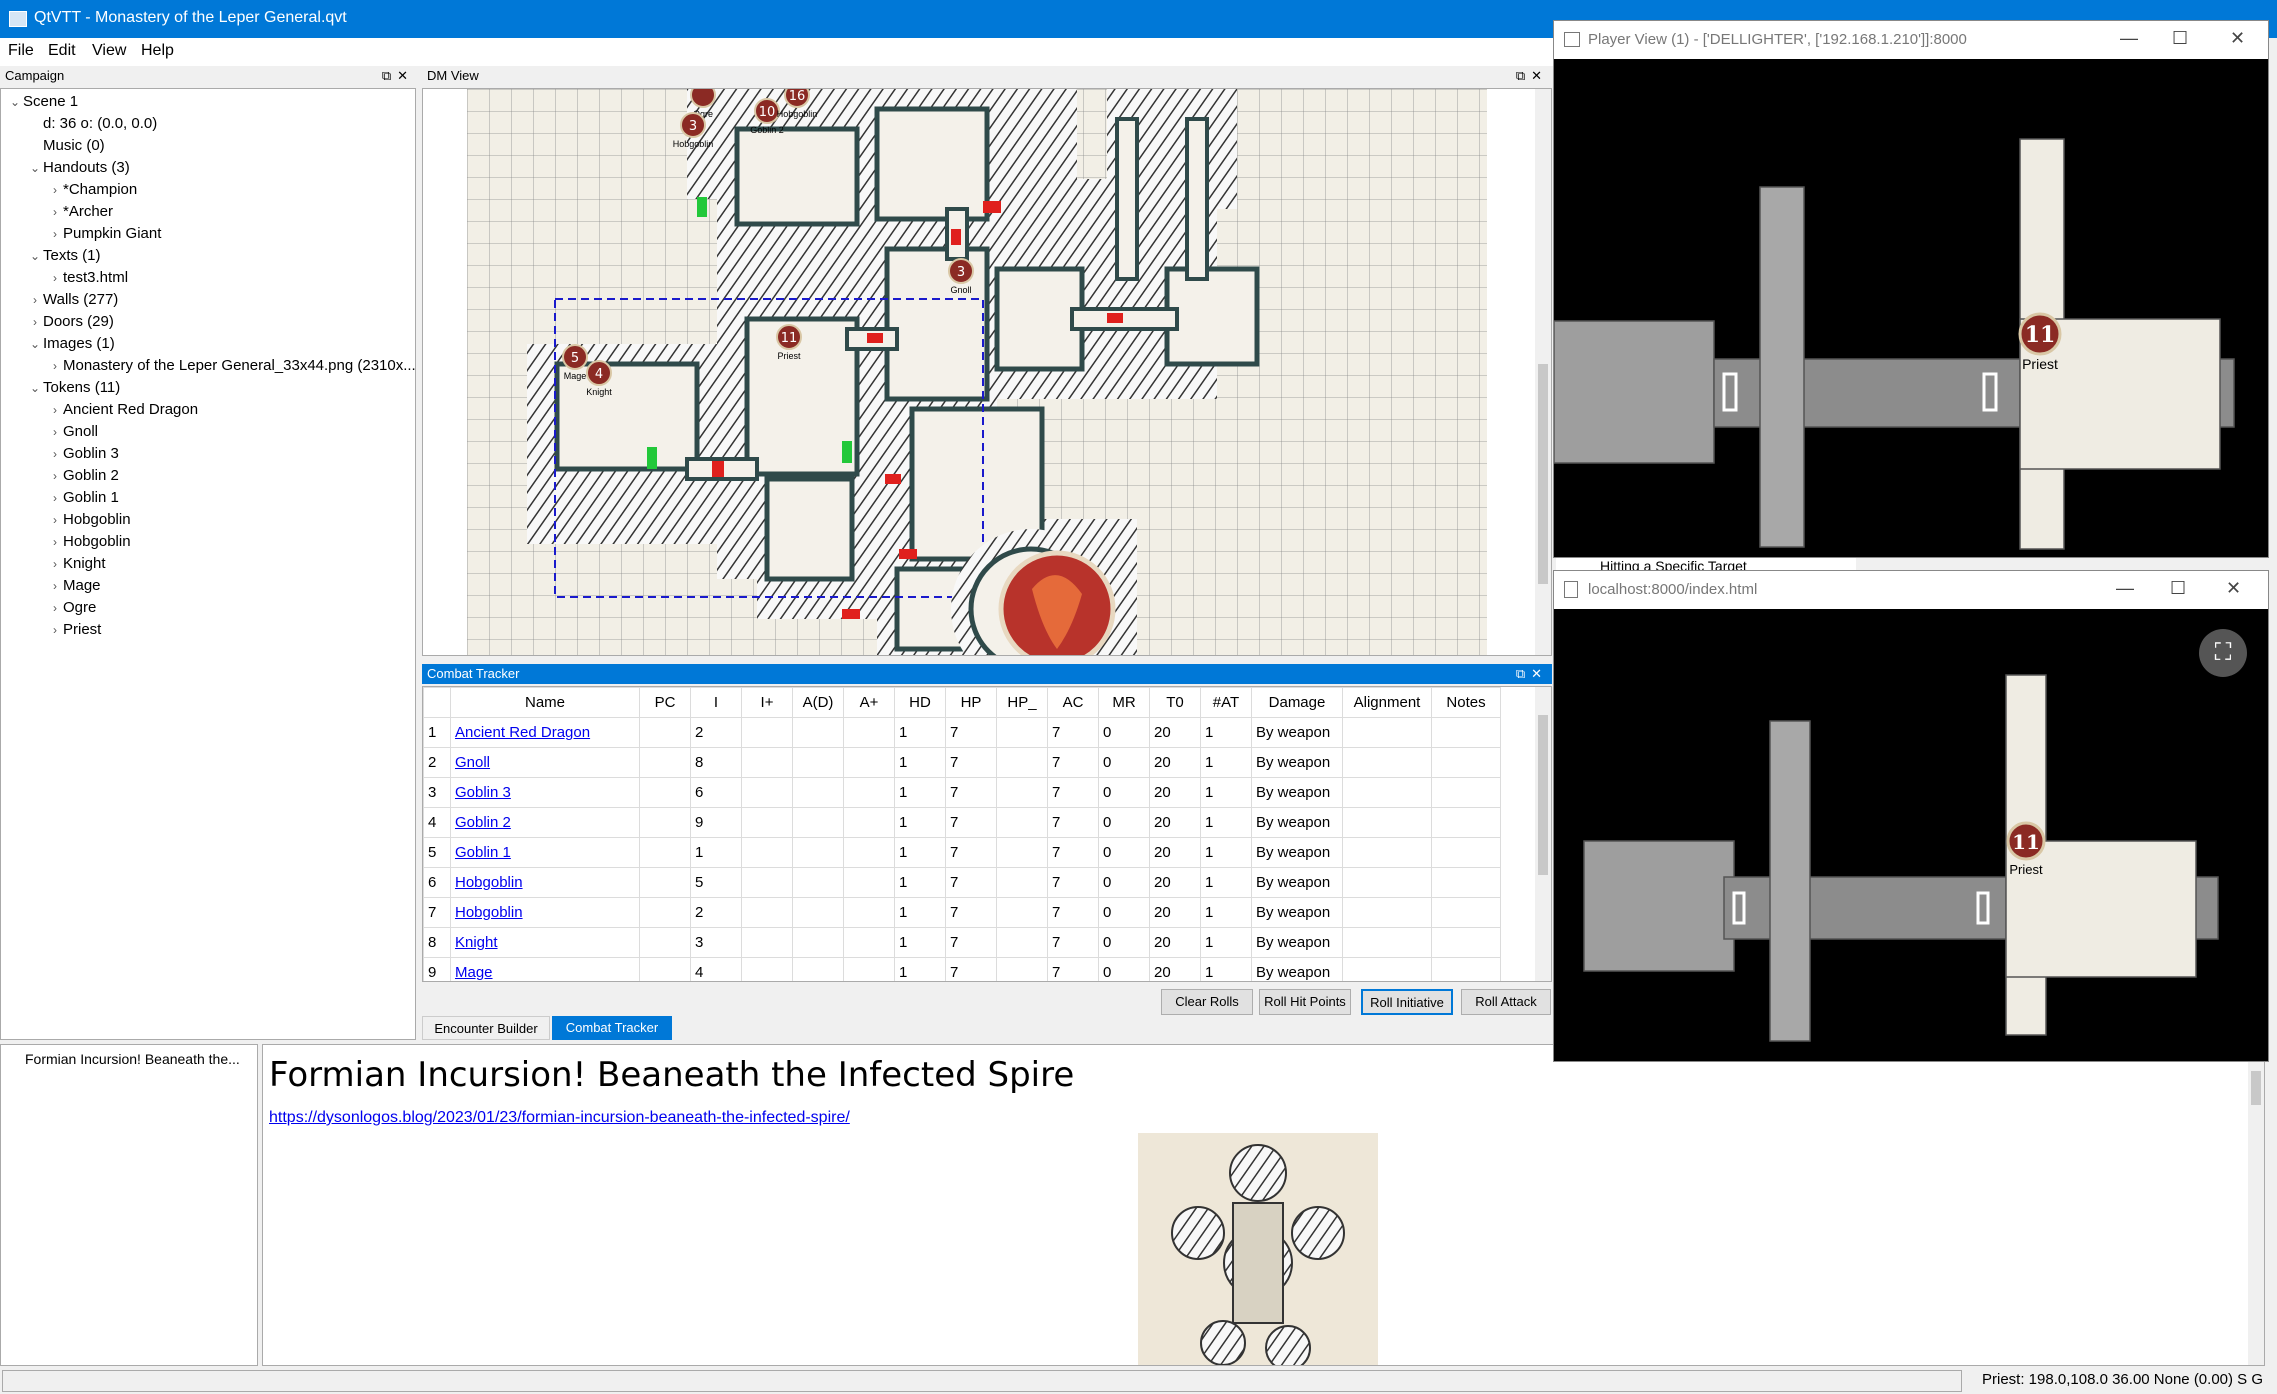 The height and width of the screenshot is (1394, 2277). Describe the element at coordinates (483, 852) in the screenshot. I see `token-link: Goblin 1` at that location.